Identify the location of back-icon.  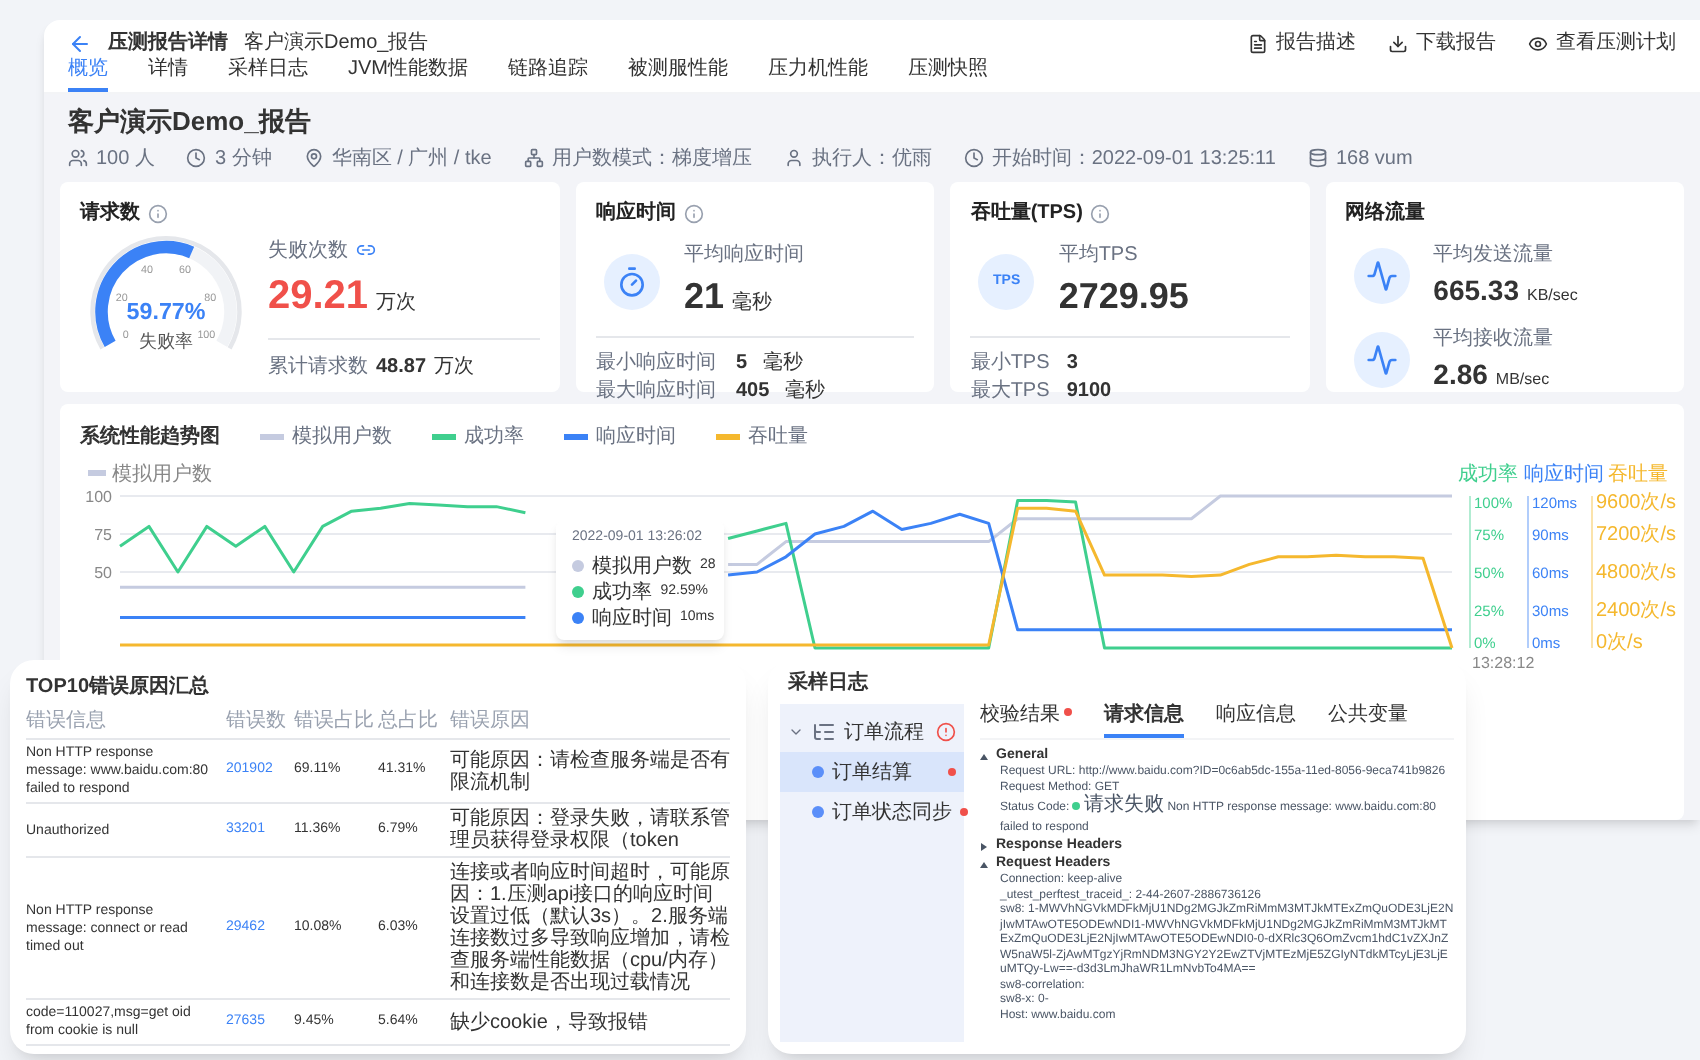
(80, 43).